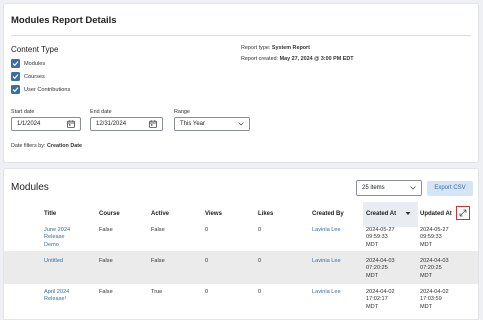 The width and height of the screenshot is (483, 320). I want to click on start-date-label: Start date, so click(23, 112).